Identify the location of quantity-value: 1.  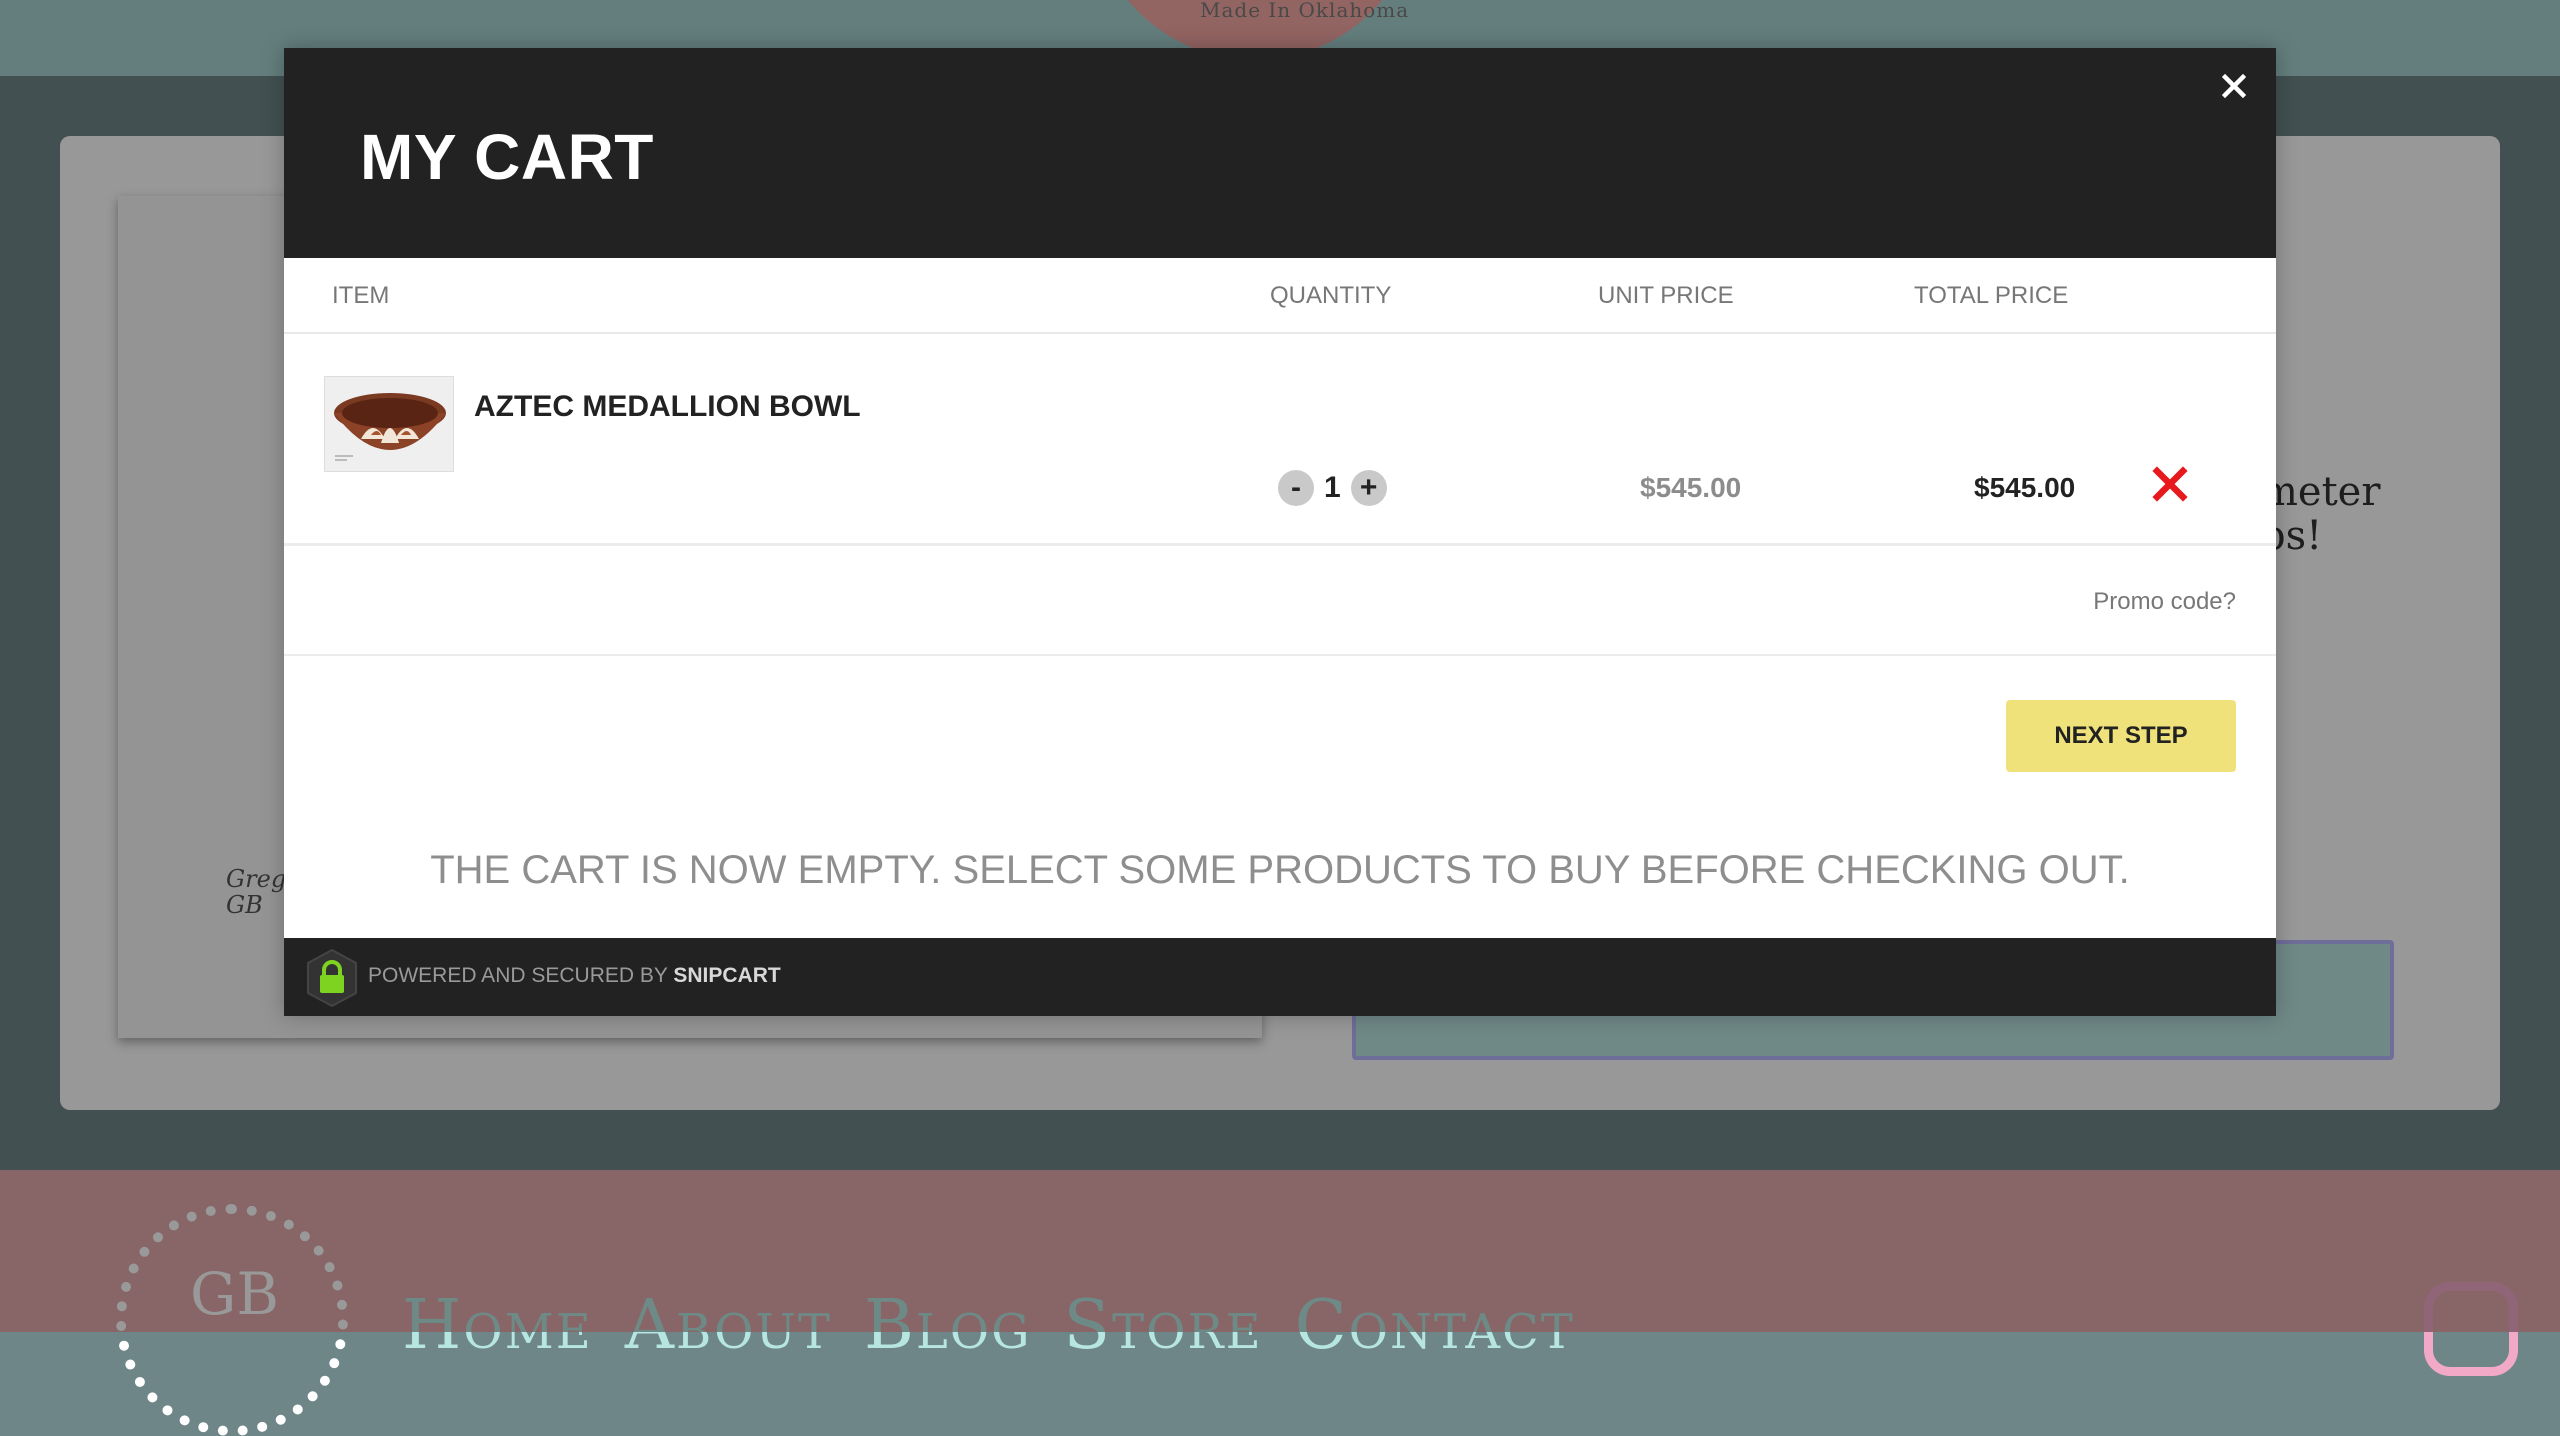
(1332, 487).